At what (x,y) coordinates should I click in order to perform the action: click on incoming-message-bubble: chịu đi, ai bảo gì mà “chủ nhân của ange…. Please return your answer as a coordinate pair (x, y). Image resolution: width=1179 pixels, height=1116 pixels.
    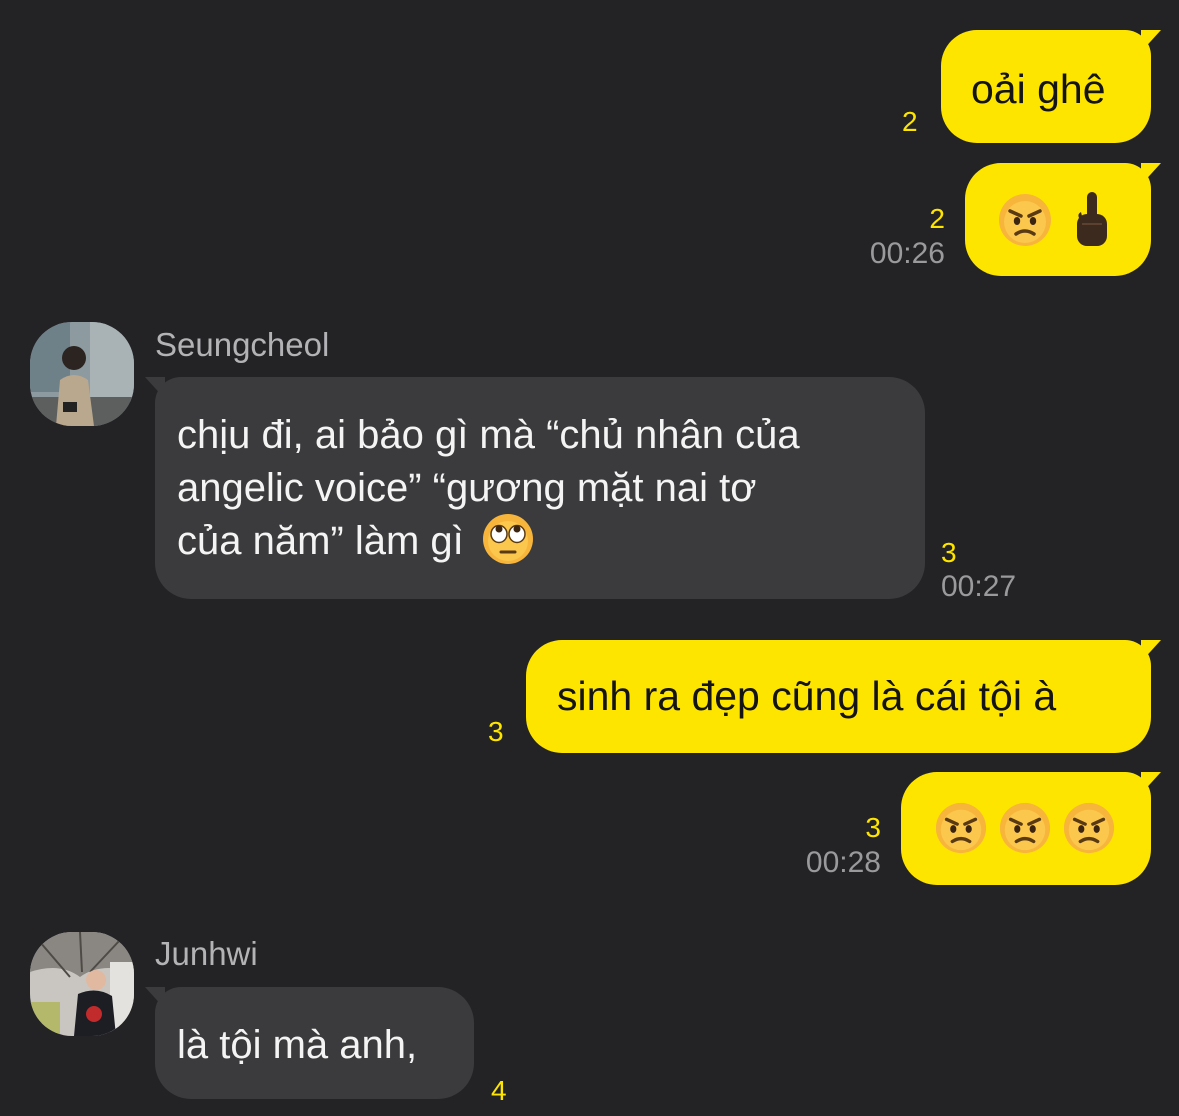
    Looking at the image, I should click on (535, 488).